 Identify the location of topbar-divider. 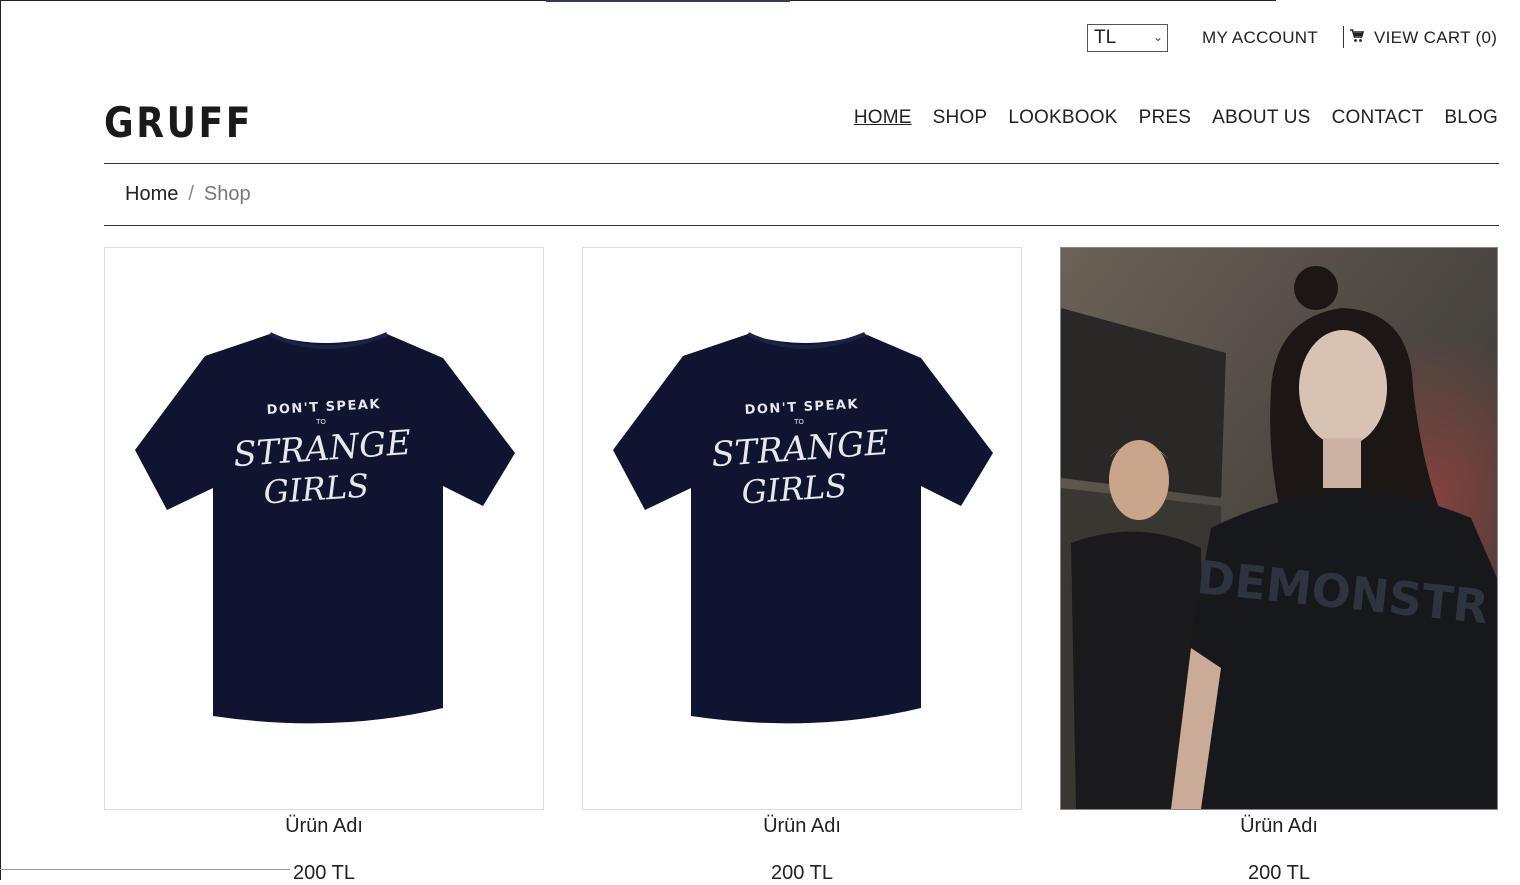
(1343, 37).